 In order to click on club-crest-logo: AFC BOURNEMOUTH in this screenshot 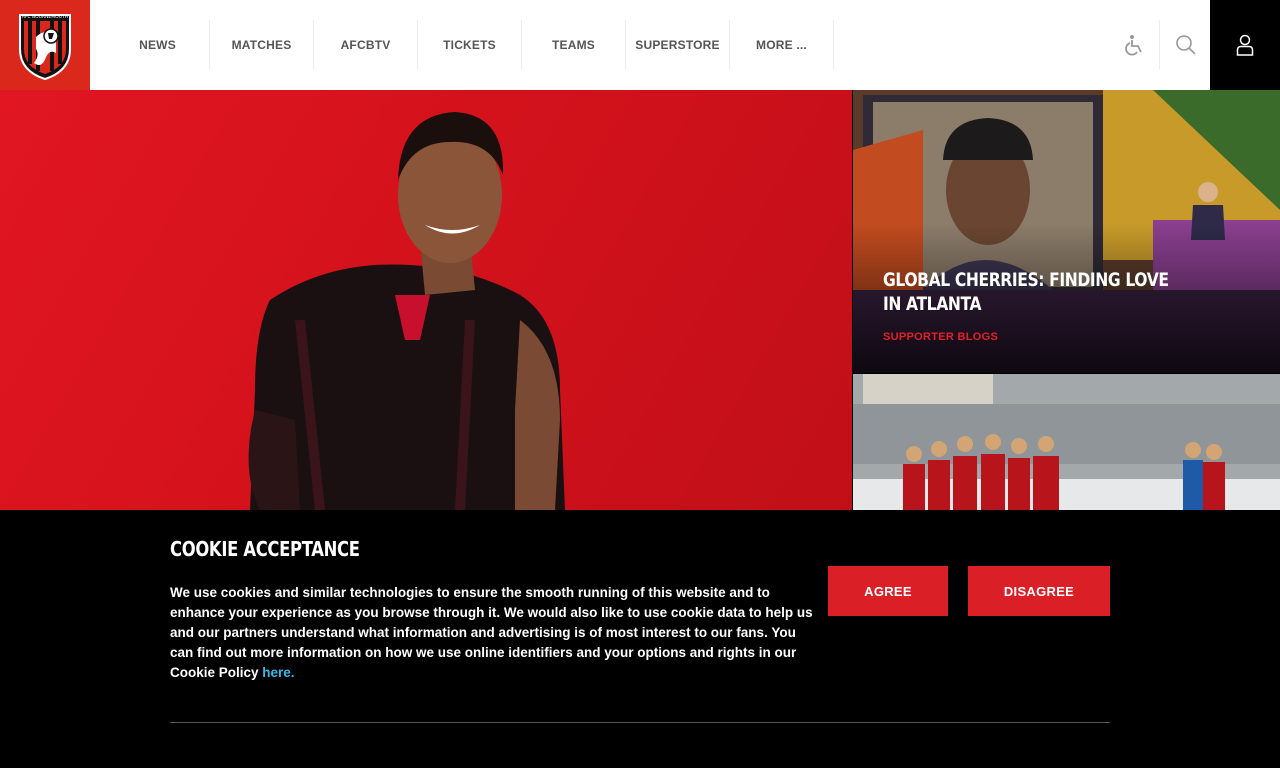, I will do `click(45, 45)`.